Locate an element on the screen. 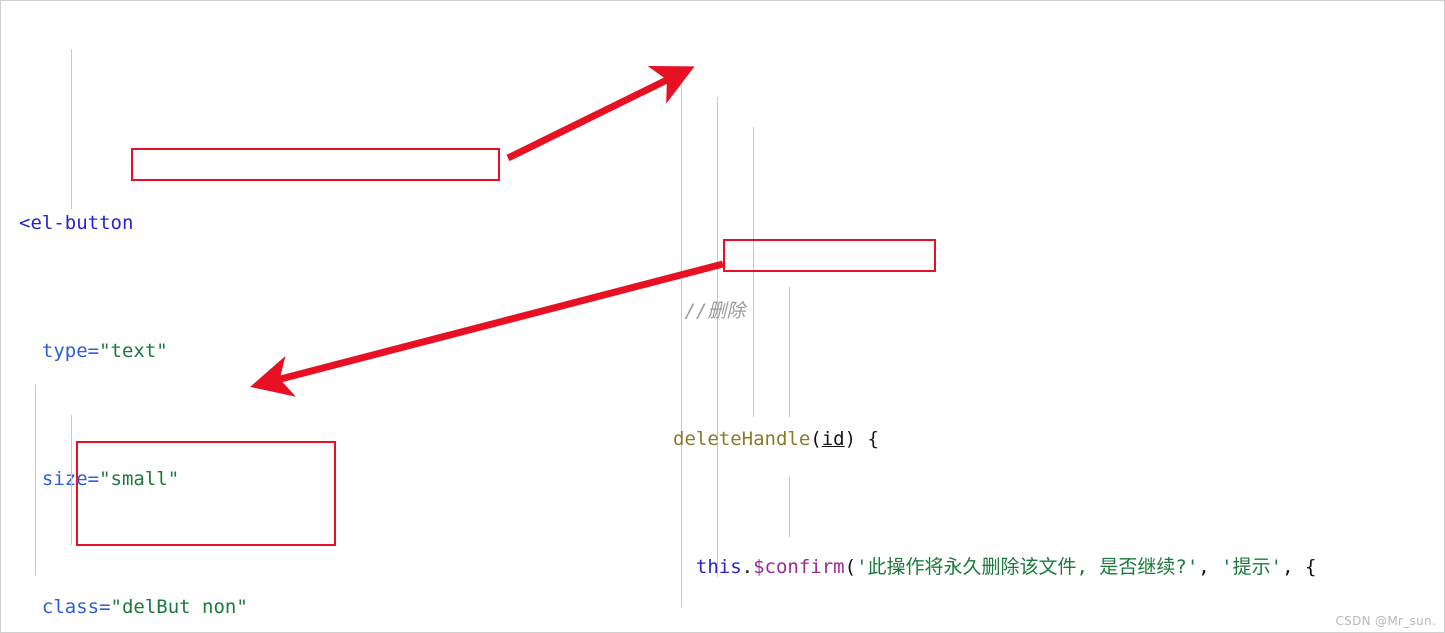 This screenshot has width=1445, height=633. token-val-class: "delBut non" is located at coordinates (179, 607).